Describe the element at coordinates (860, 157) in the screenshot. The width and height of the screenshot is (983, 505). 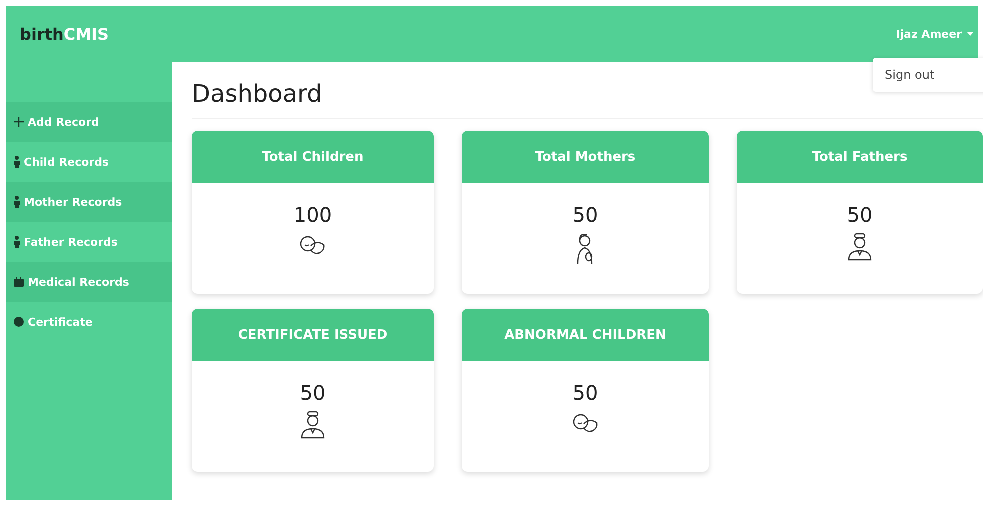
I see `card-title: Total Fathers` at that location.